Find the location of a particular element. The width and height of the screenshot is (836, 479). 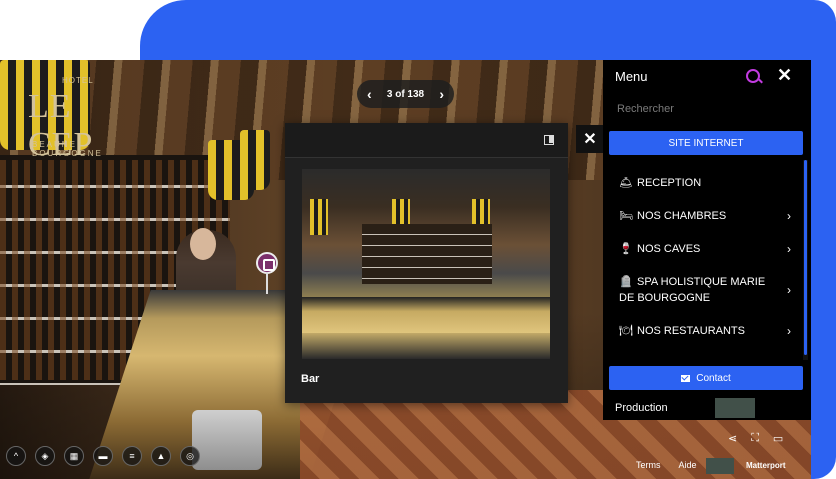

fullscreen-icon: ⛶ is located at coordinates (755, 438).